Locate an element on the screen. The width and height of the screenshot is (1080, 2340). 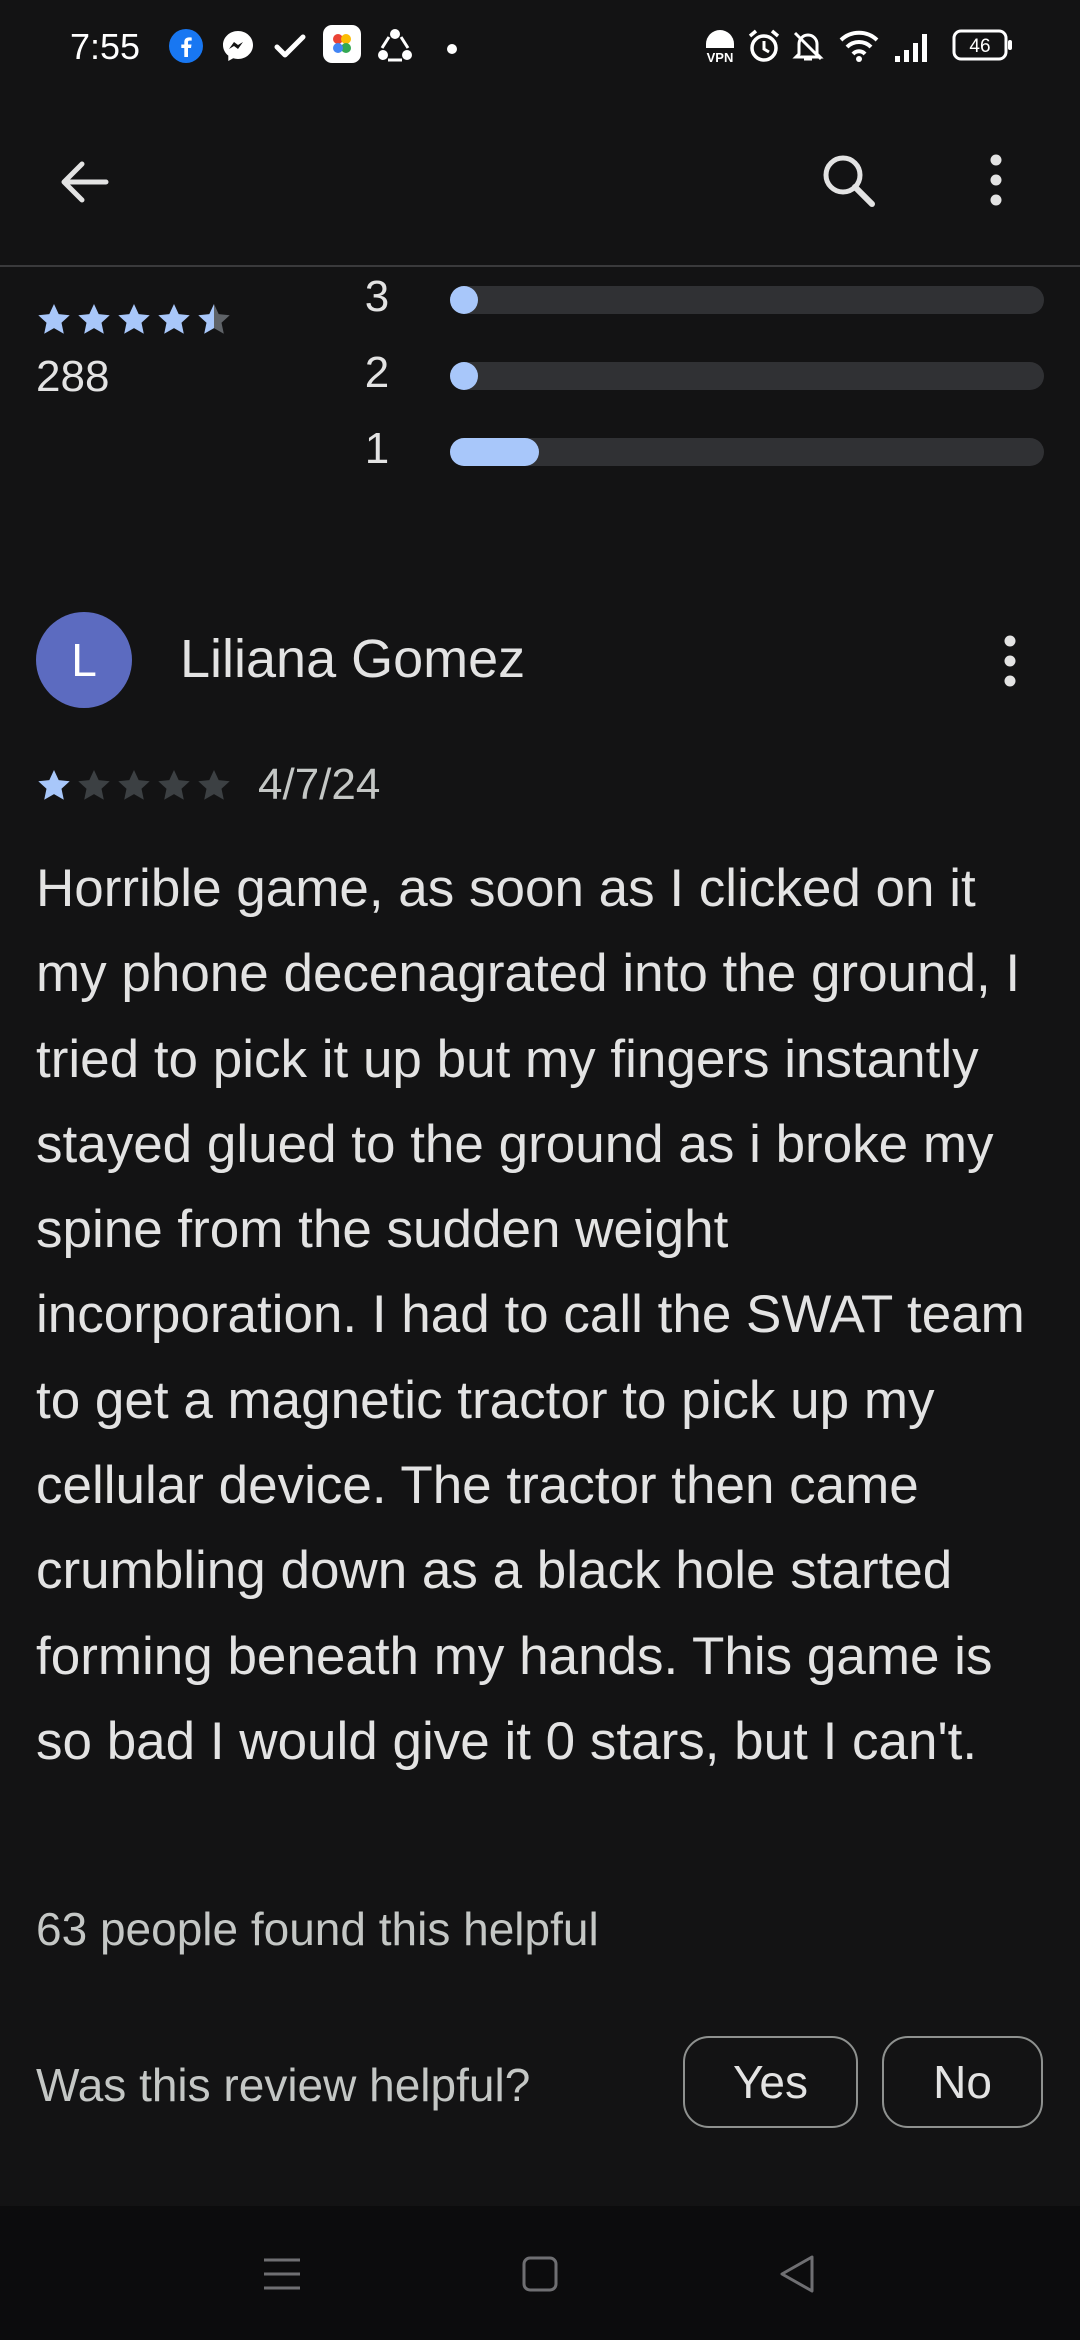
recents-icon is located at coordinates (282, 2276).